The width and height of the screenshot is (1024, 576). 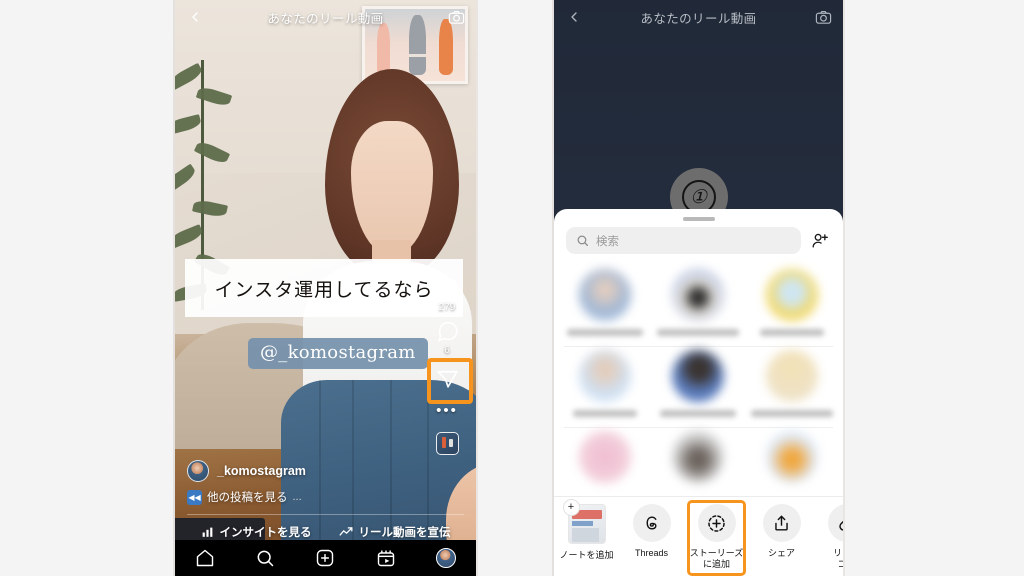 I want to click on share-action-share: シェア, so click(x=781, y=531).